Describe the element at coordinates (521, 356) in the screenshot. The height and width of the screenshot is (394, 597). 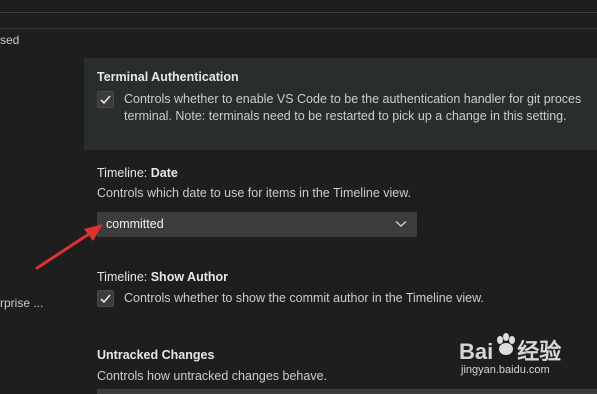
I see `baidu-watermark: Bai 经验 jingyan.baidu.com` at that location.